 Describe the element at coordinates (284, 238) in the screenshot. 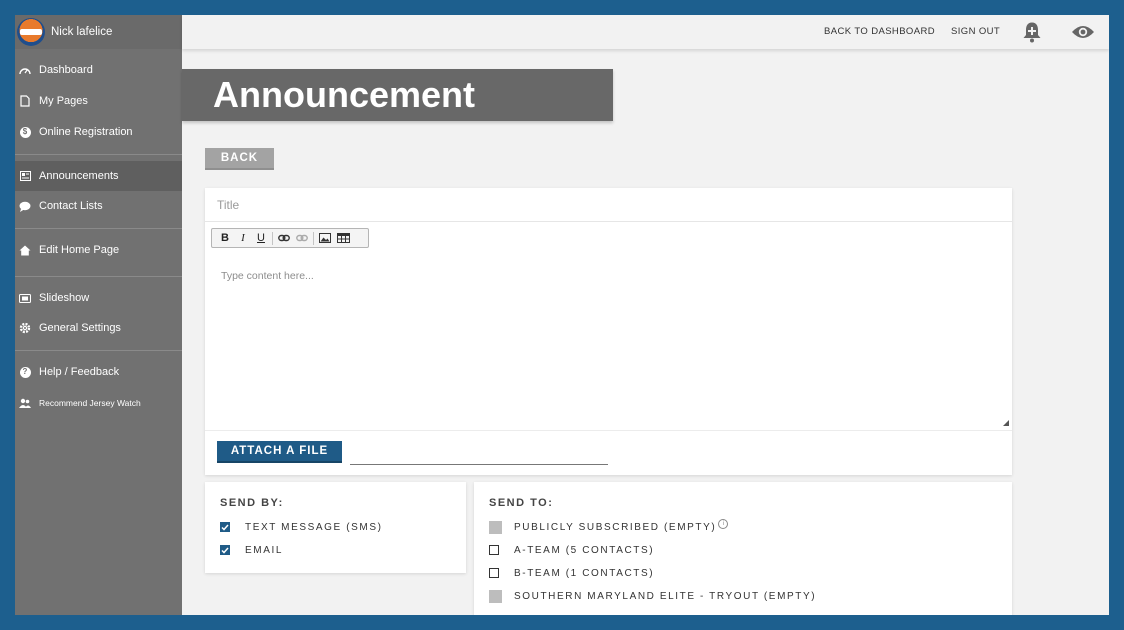

I see `link-icon` at that location.